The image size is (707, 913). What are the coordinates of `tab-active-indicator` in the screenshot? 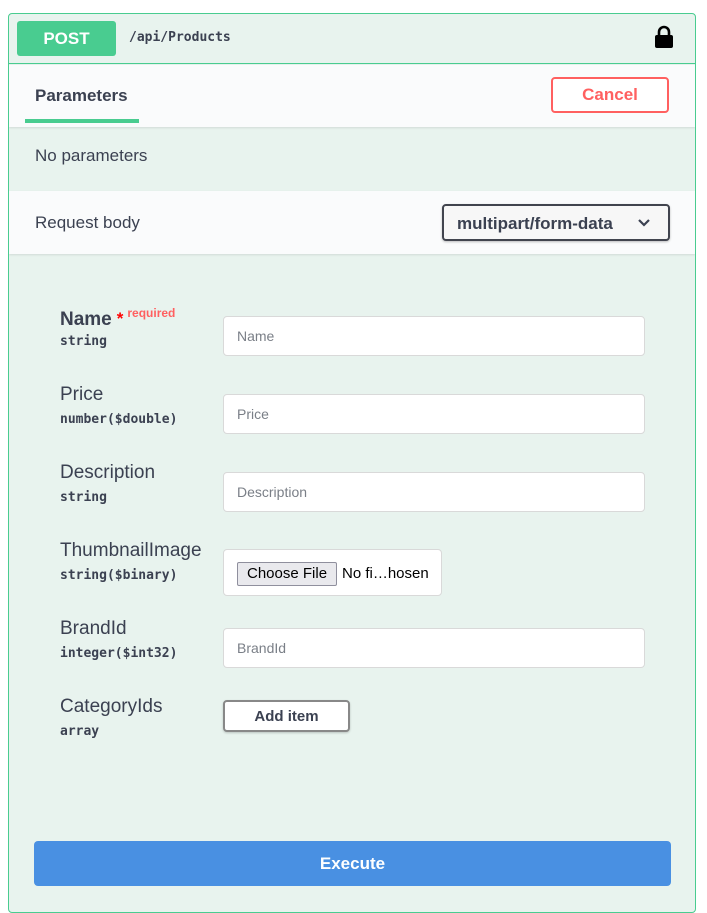 It's located at (82, 121).